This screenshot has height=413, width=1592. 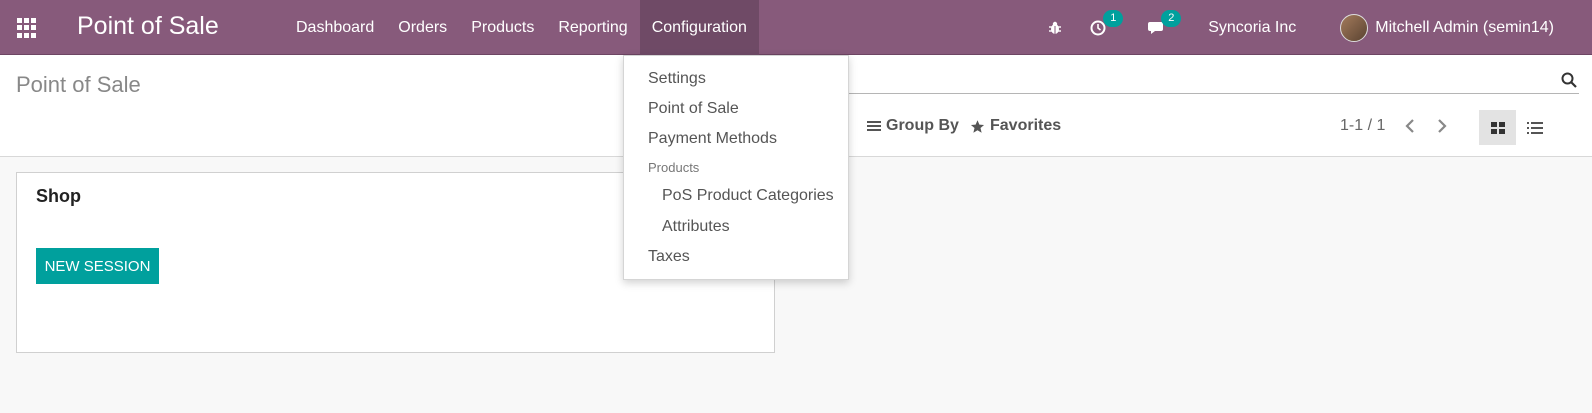 What do you see at coordinates (977, 126) in the screenshot?
I see `star-icon` at bounding box center [977, 126].